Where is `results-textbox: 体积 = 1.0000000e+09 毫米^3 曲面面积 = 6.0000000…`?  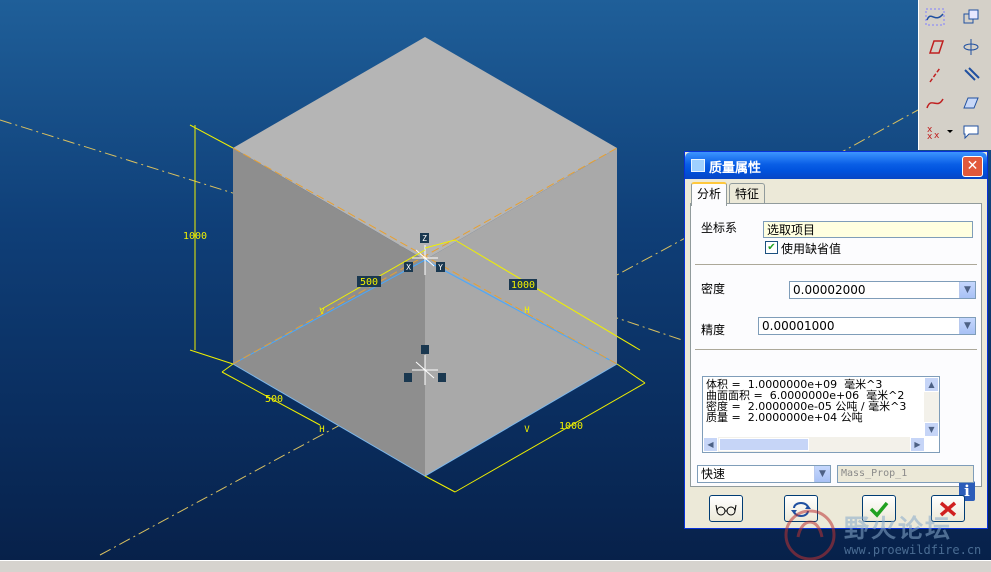 results-textbox: 体积 = 1.0000000e+09 毫米^3 曲面面积 = 6.0000000… is located at coordinates (821, 414).